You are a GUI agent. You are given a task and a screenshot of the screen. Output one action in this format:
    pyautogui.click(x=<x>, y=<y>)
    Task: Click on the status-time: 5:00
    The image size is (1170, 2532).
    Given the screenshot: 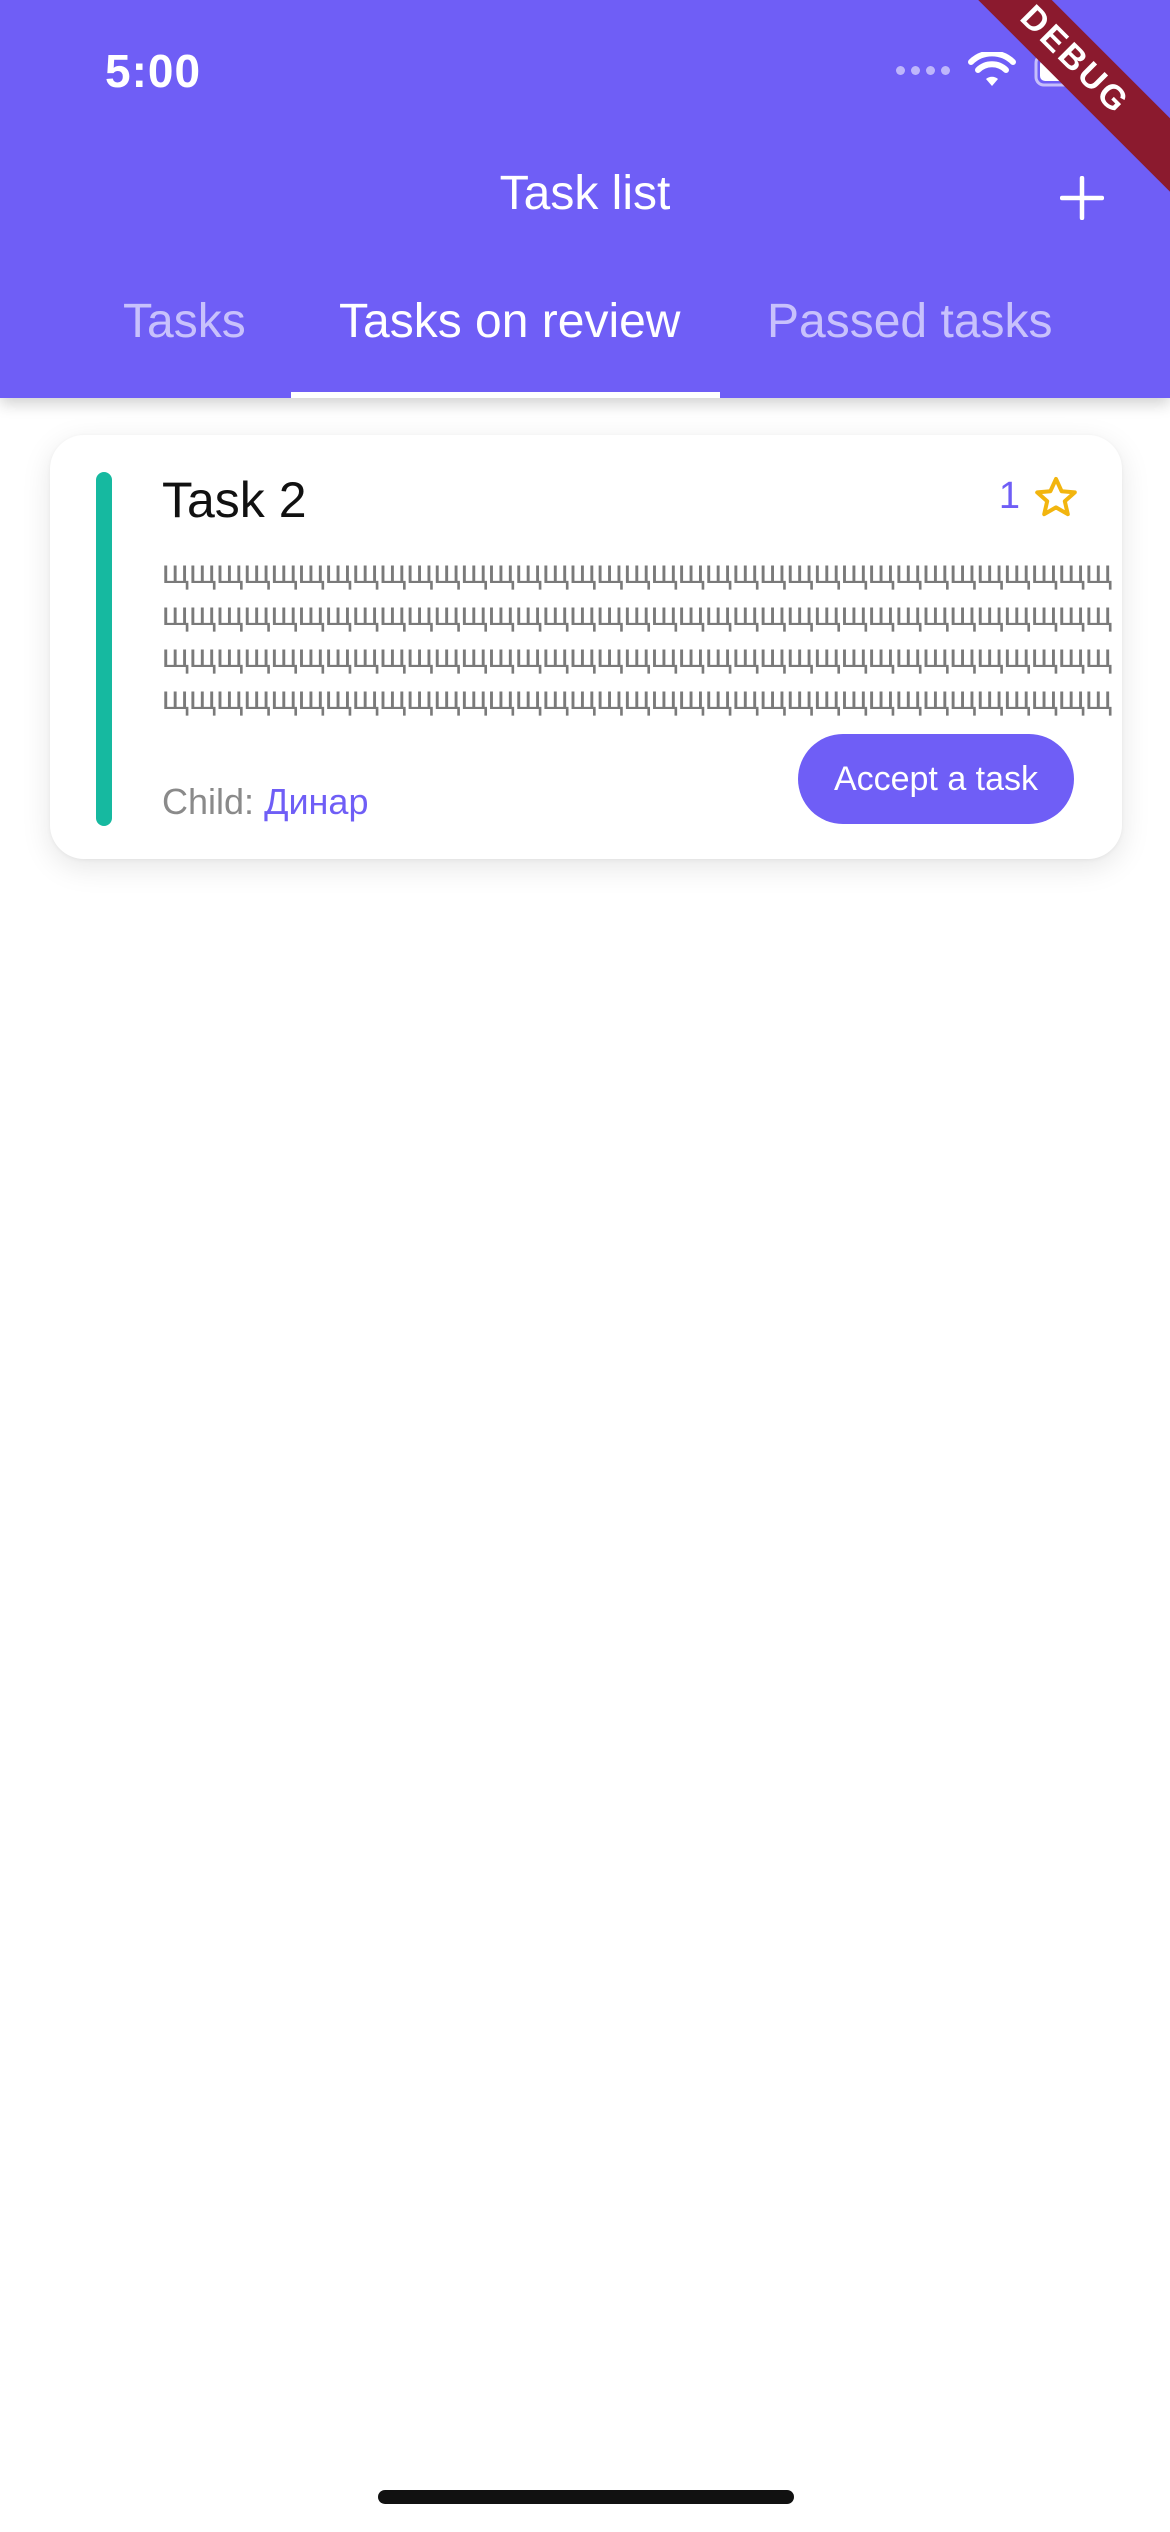 What is the action you would take?
    pyautogui.click(x=153, y=71)
    